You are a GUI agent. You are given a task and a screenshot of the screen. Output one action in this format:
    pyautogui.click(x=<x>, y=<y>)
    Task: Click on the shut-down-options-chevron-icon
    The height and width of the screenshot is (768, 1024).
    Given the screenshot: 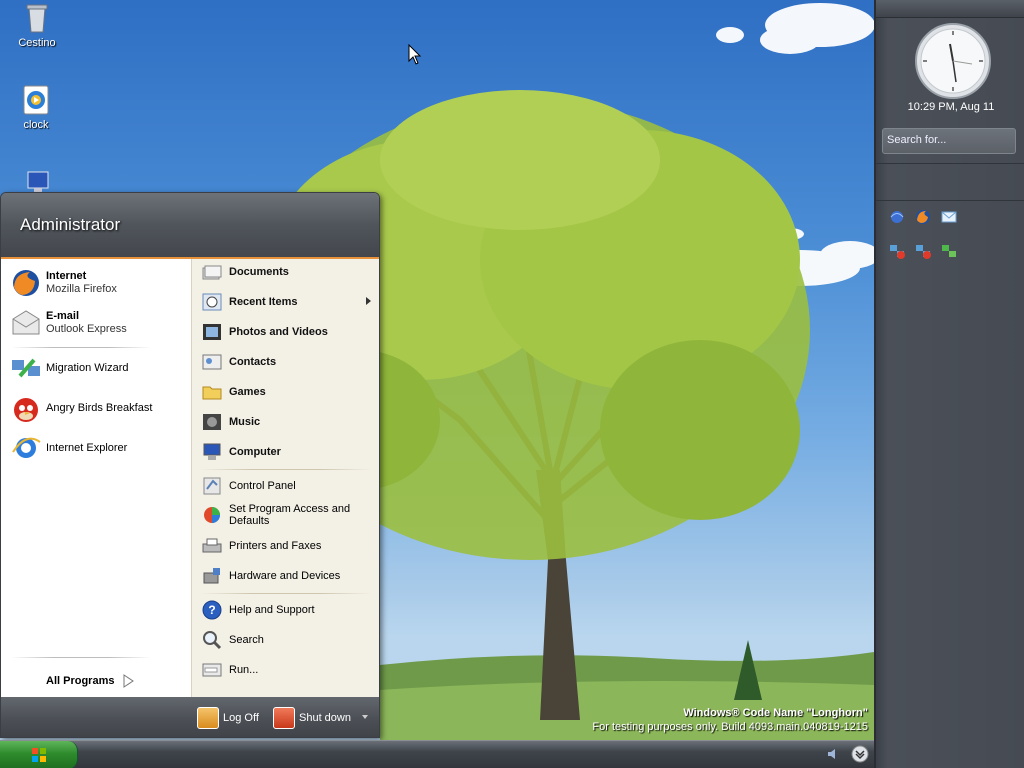 What is the action you would take?
    pyautogui.click(x=365, y=717)
    